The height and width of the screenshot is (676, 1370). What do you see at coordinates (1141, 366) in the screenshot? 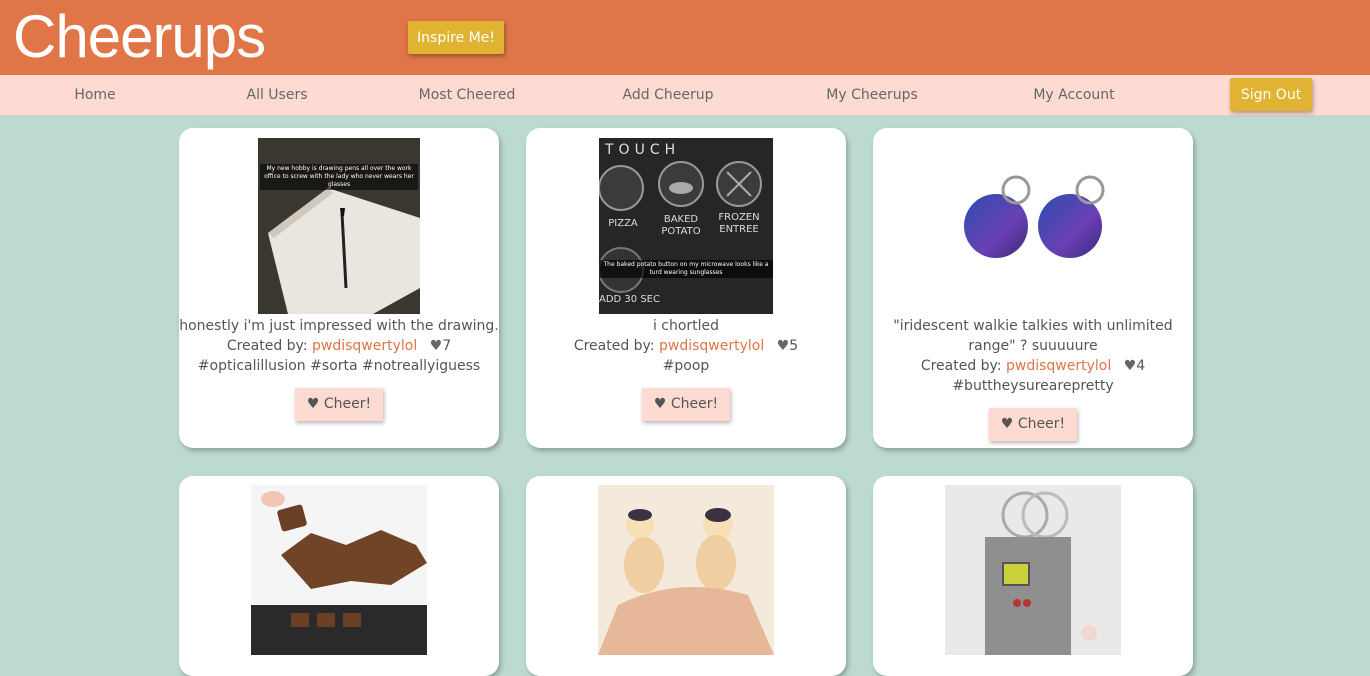
I see `cheer-count: 4` at bounding box center [1141, 366].